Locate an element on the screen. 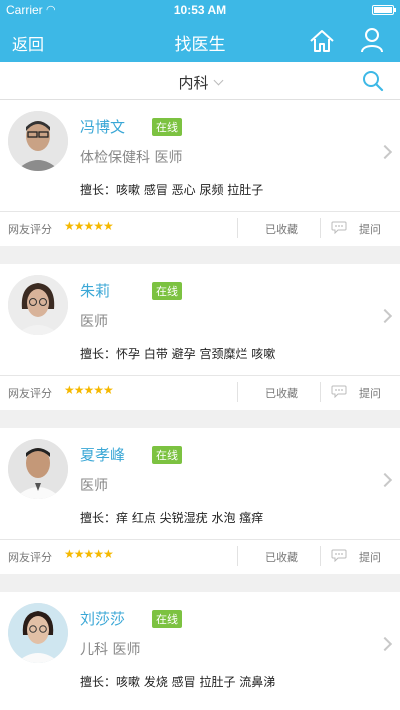 The image size is (400, 710). department-filter-bar: 内科 is located at coordinates (200, 81).